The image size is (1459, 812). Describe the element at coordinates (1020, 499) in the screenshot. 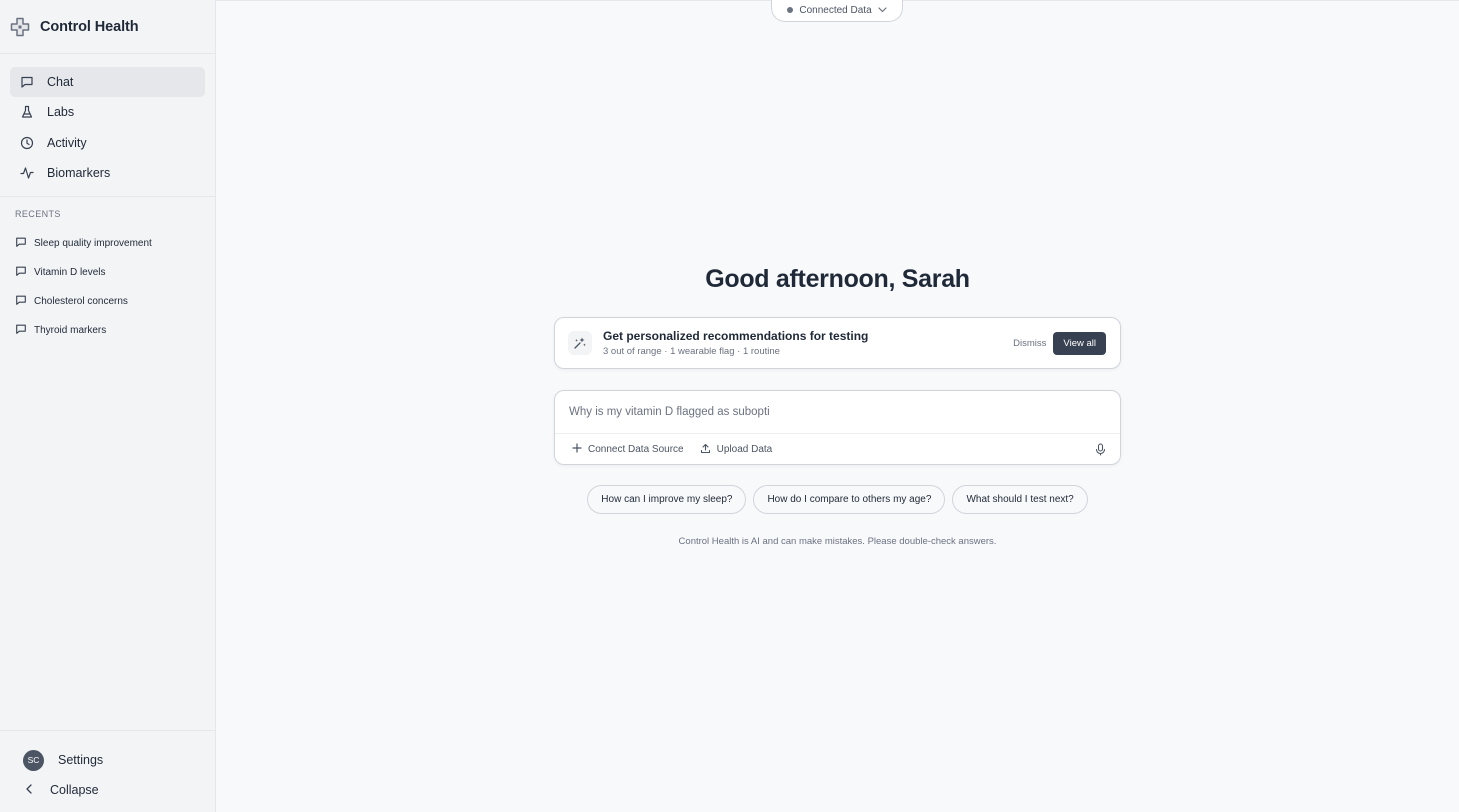

I see `suggestion-chip-test-next: What should I test next?` at that location.